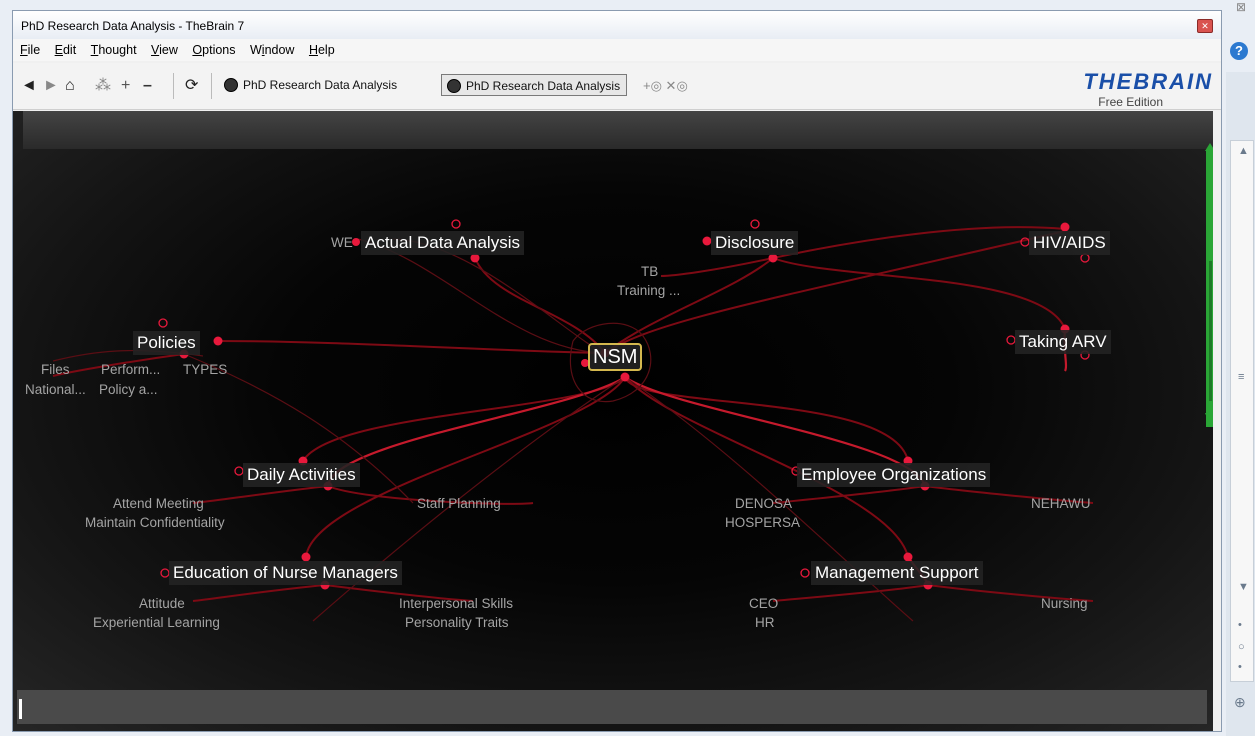  Describe the element at coordinates (173, 86) in the screenshot. I see `toolbar-separator` at that location.